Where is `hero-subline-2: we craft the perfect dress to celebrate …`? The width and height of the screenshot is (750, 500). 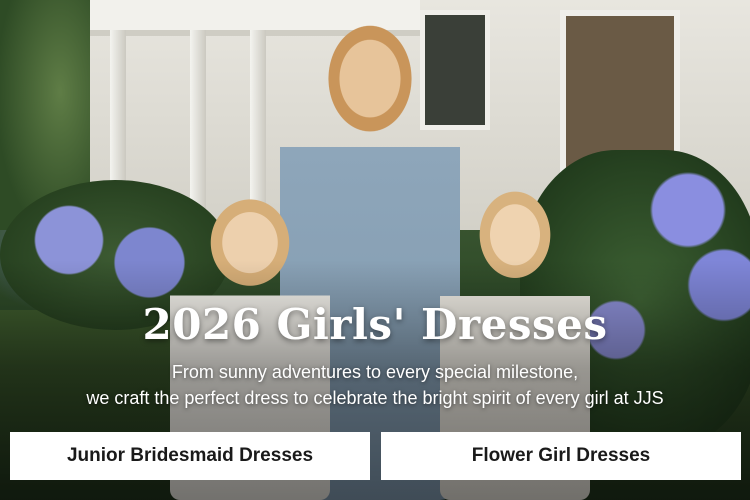 hero-subline-2: we craft the perfect dress to celebrate … is located at coordinates (375, 398).